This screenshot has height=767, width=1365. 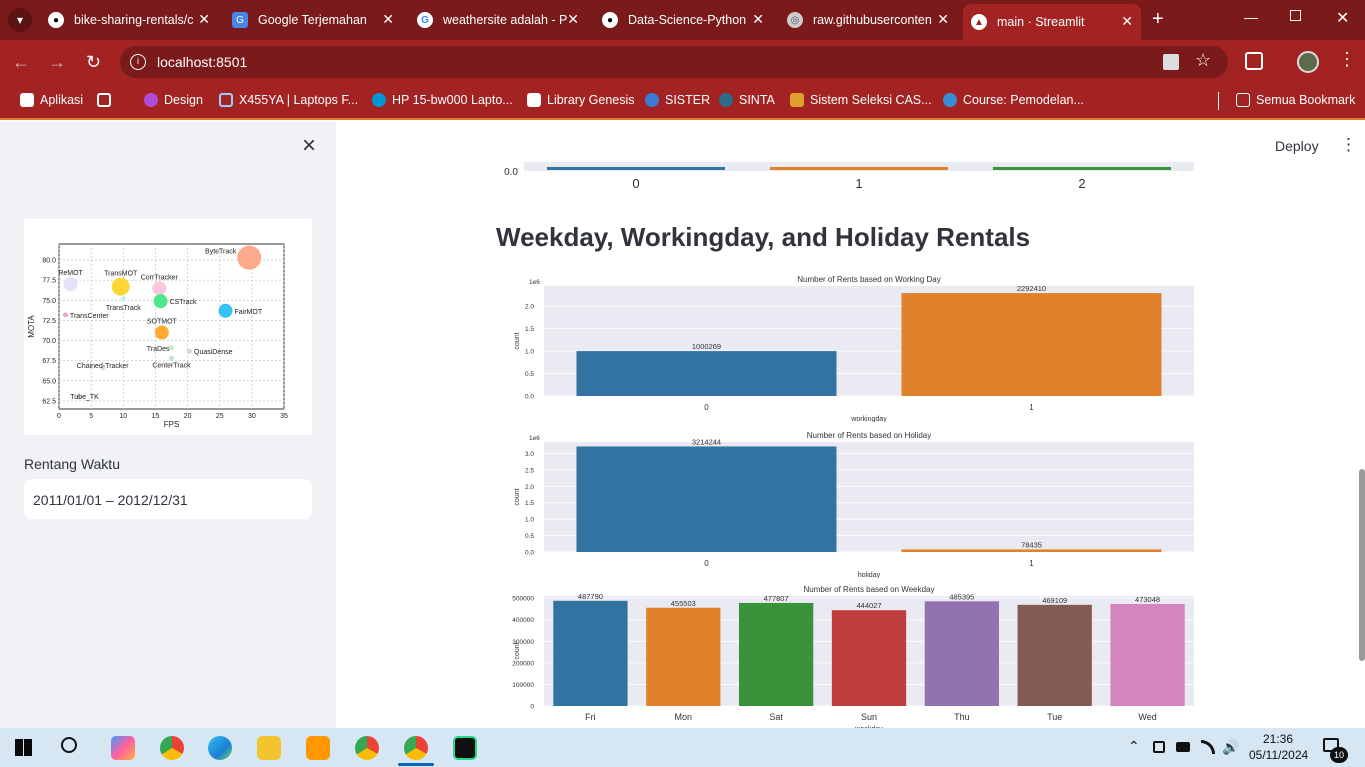 What do you see at coordinates (1278, 755) in the screenshot?
I see `clock-date: 05/11/2024` at bounding box center [1278, 755].